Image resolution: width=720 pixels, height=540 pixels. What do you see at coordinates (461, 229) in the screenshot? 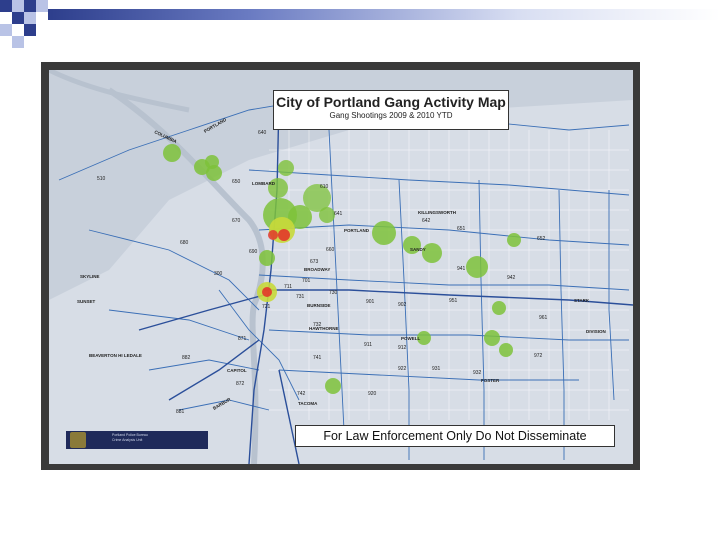
I see `district-label: 651` at bounding box center [461, 229].